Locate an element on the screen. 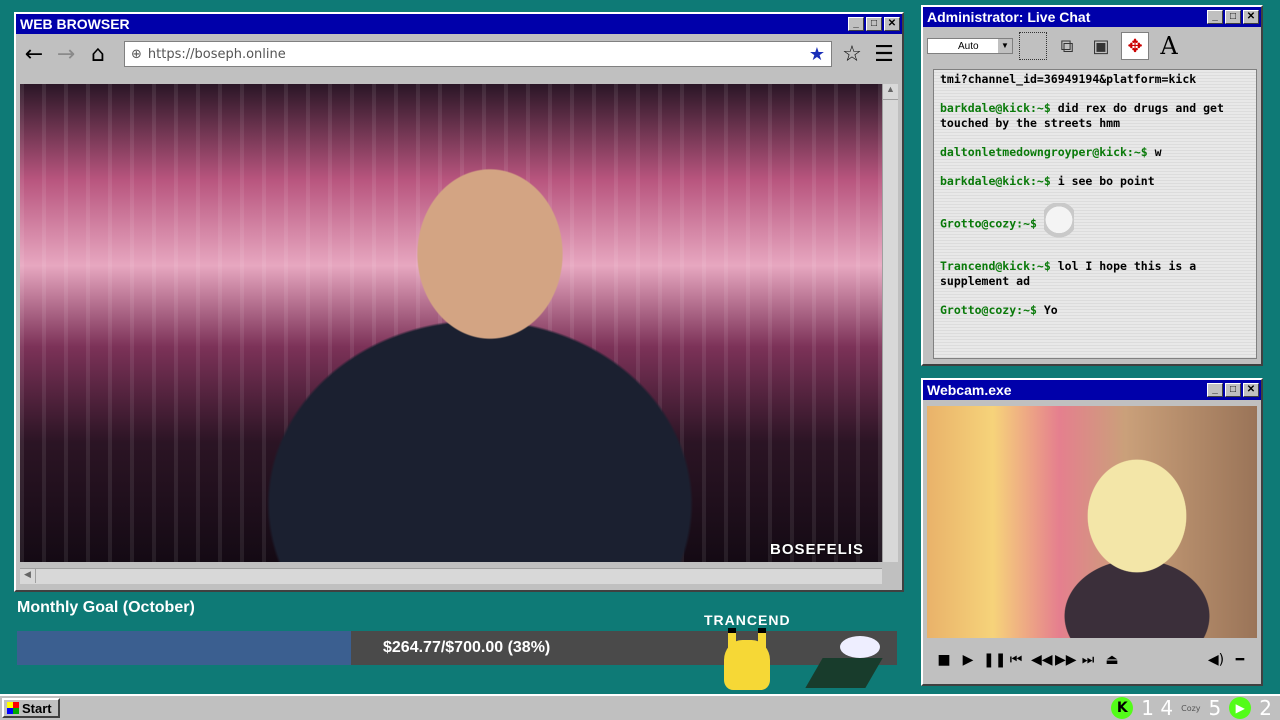  webcam-window: Webcam.exe _ □ ✕ ■ ▶ ❚❚ ⏮ ◀◀ ▶▶ ⏭ ⏏ ◀) ━ is located at coordinates (1092, 532).